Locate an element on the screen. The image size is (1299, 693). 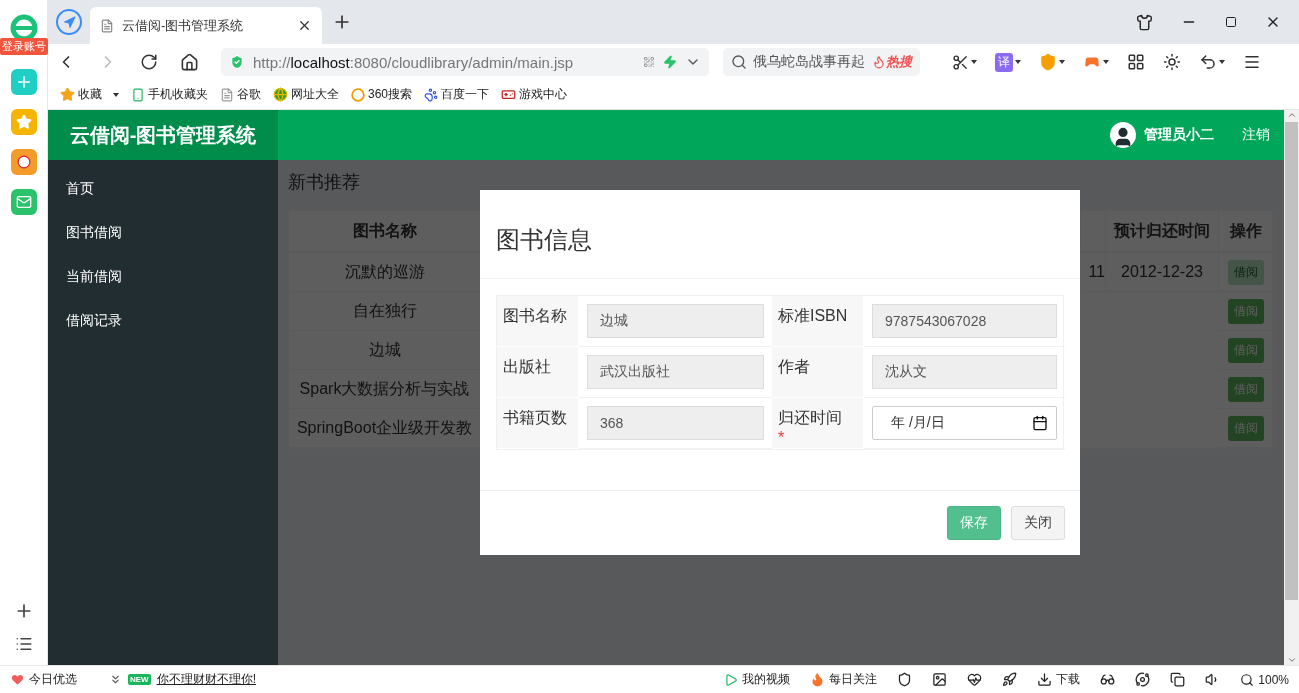
zoom-icon is located at coordinates (1247, 679).